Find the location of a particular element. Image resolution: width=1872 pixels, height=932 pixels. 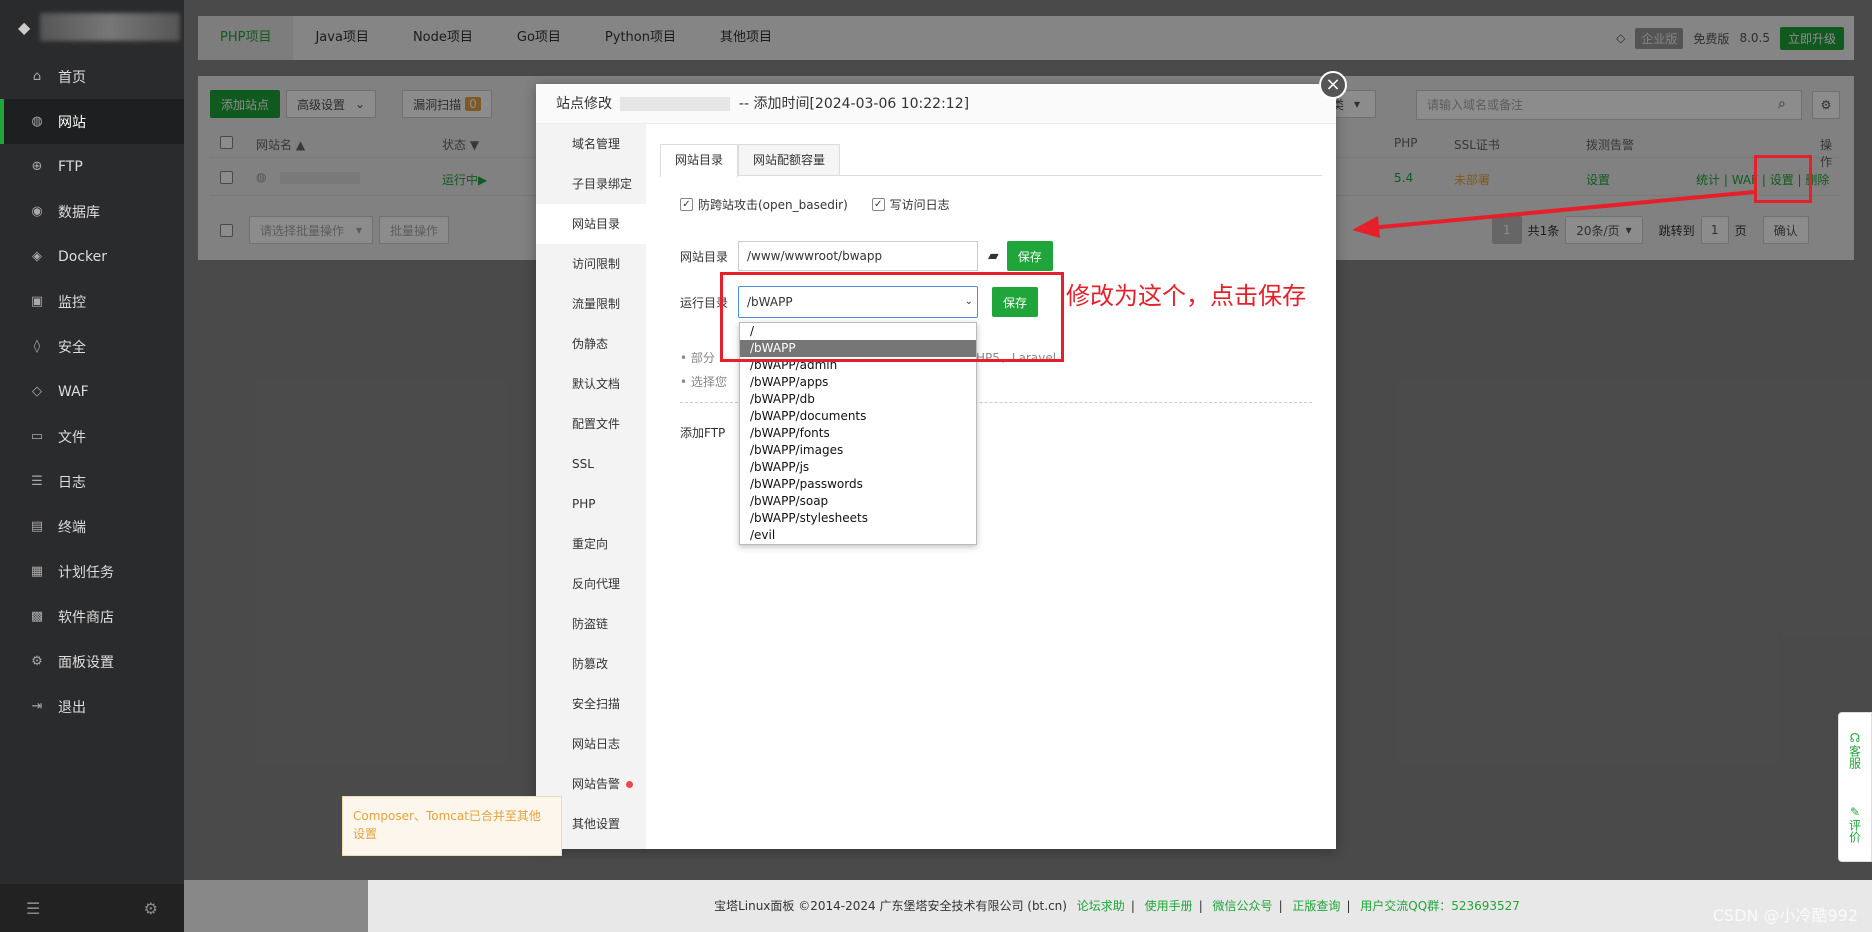

annotation-arrow is located at coordinates (1553, 214).